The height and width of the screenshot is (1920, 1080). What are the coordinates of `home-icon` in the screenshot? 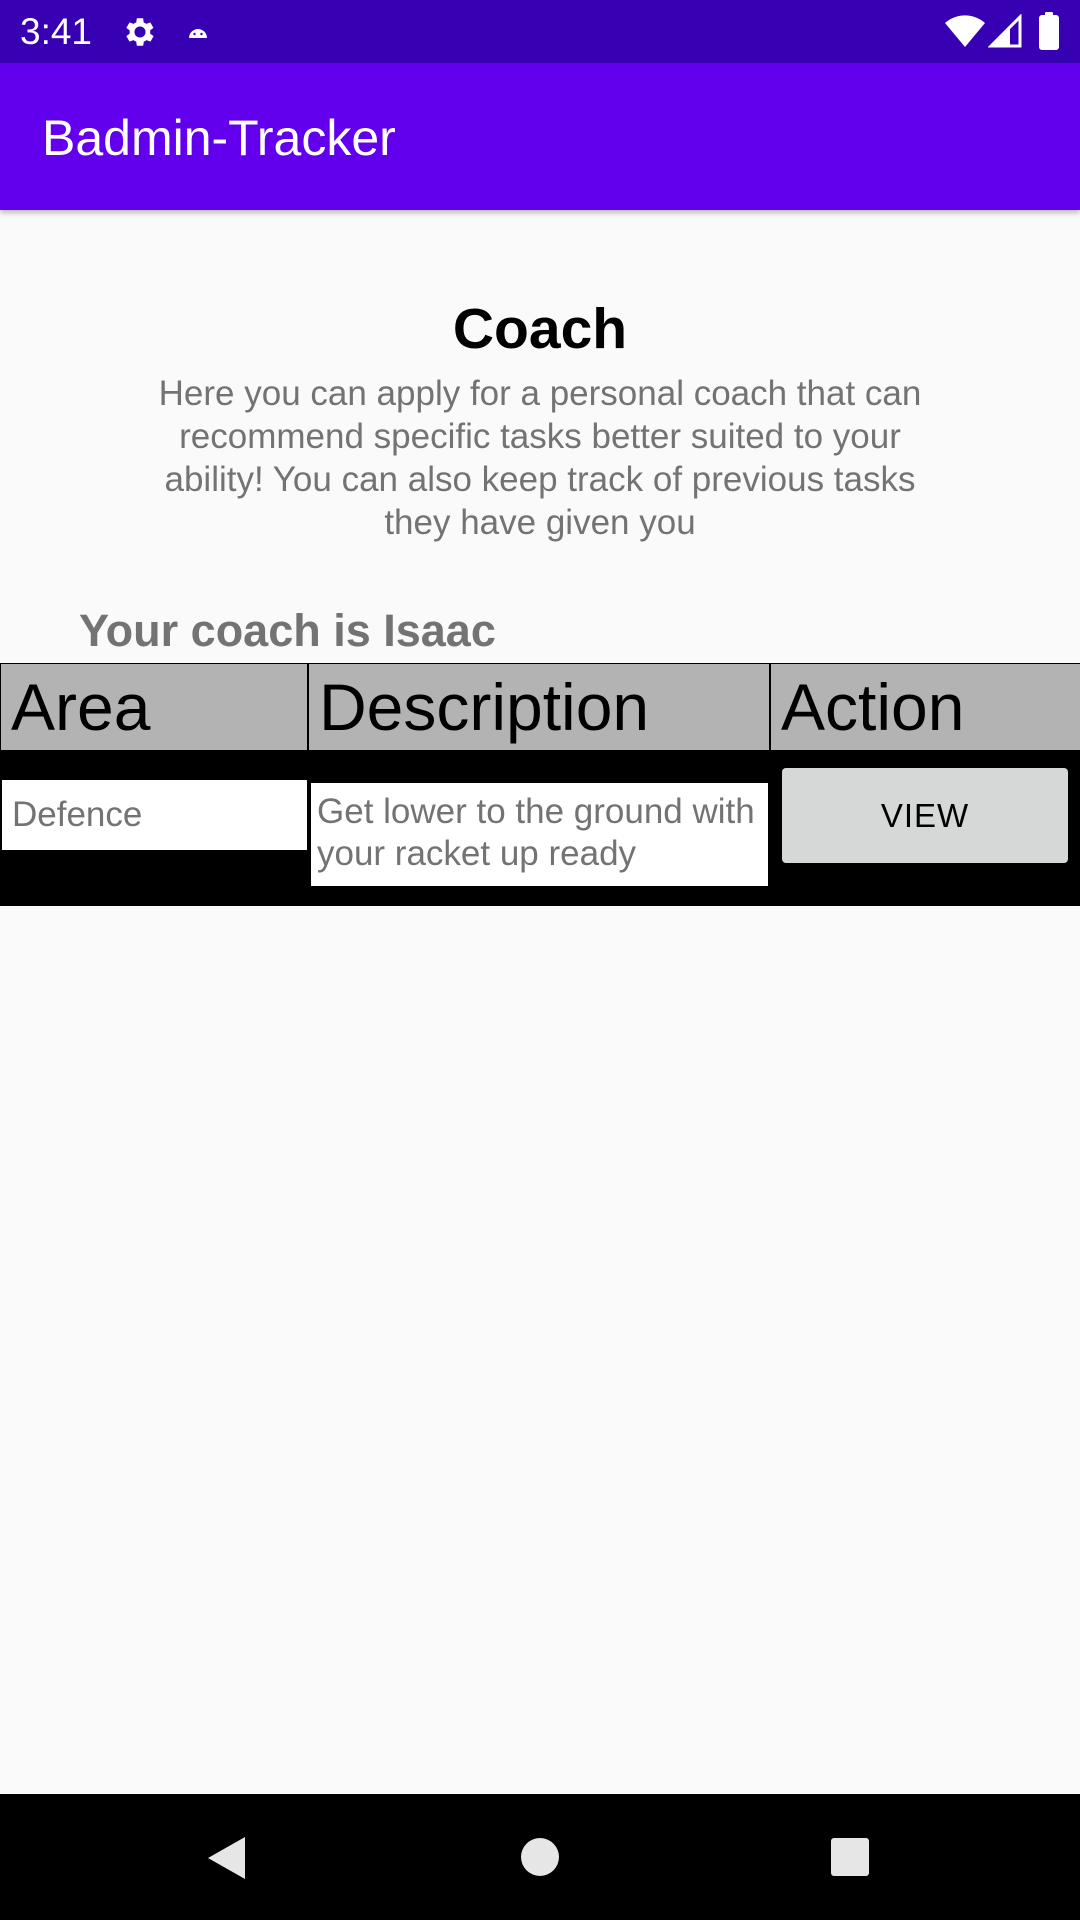 It's located at (540, 1857).